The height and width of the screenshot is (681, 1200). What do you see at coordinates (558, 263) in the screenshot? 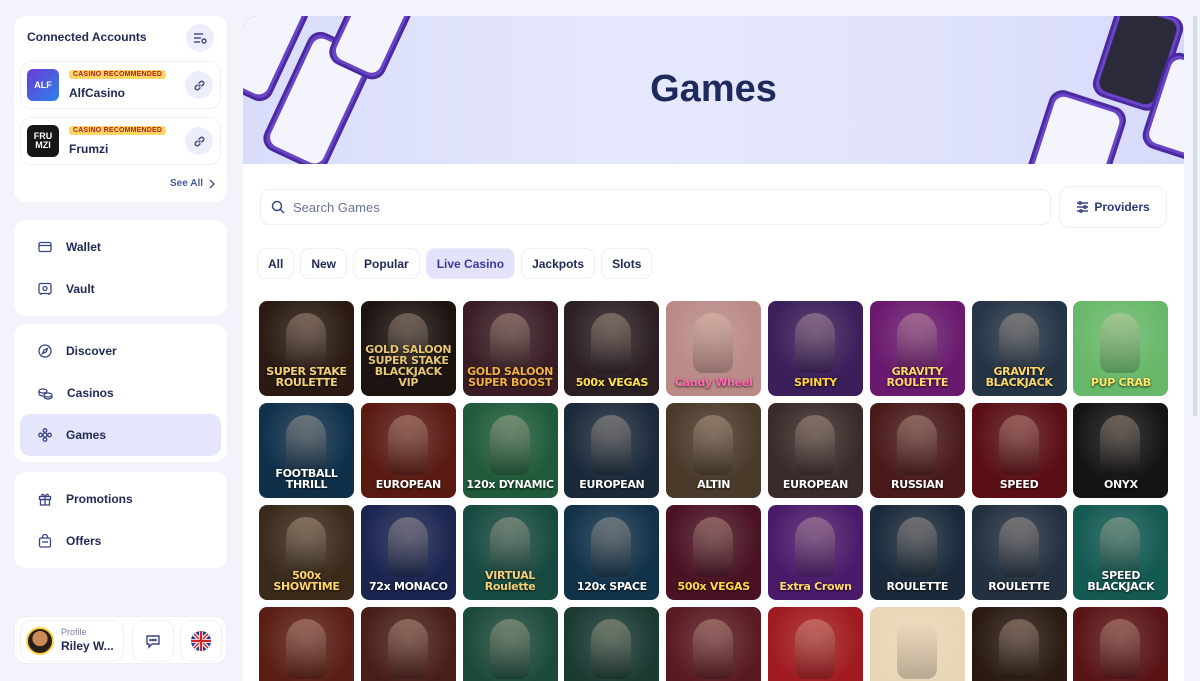
I see `tab-jackpots: Jackpots` at bounding box center [558, 263].